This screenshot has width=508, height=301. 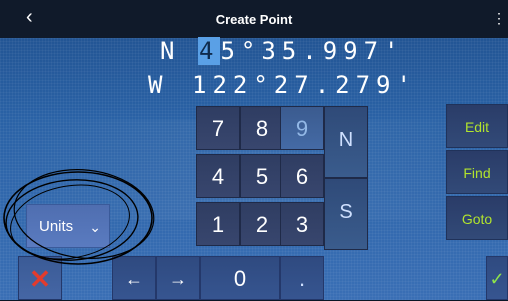 I want to click on key-2: 2, so click(x=262, y=224).